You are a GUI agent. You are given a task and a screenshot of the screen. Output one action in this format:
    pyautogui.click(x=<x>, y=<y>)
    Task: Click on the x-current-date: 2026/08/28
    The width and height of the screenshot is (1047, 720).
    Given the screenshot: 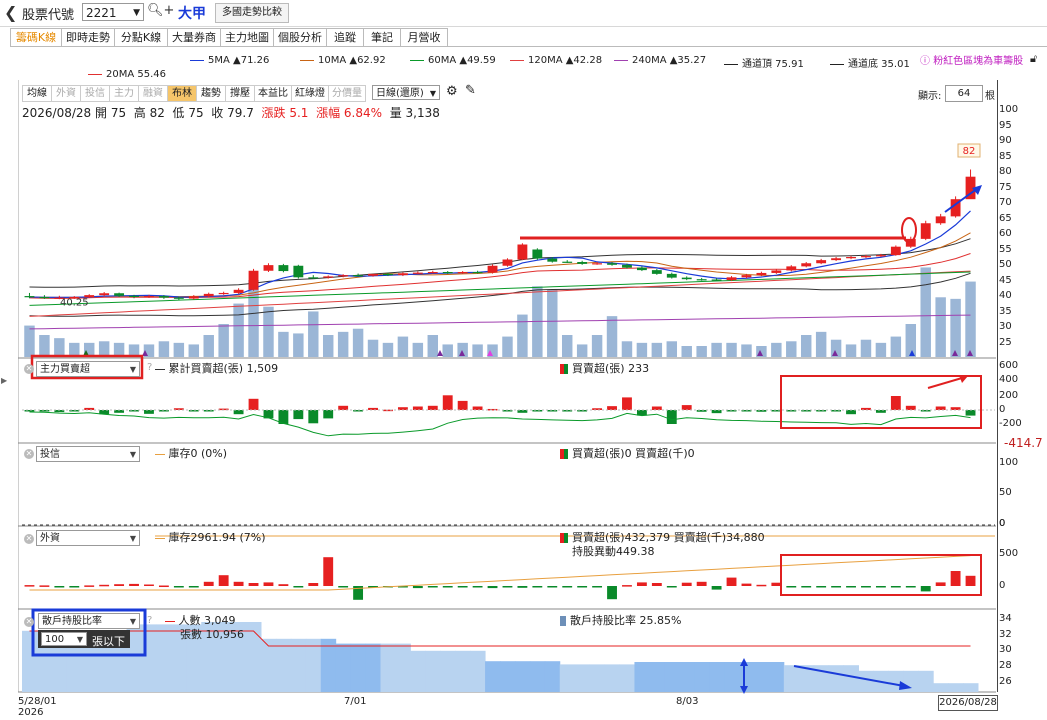 What is the action you would take?
    pyautogui.click(x=968, y=703)
    